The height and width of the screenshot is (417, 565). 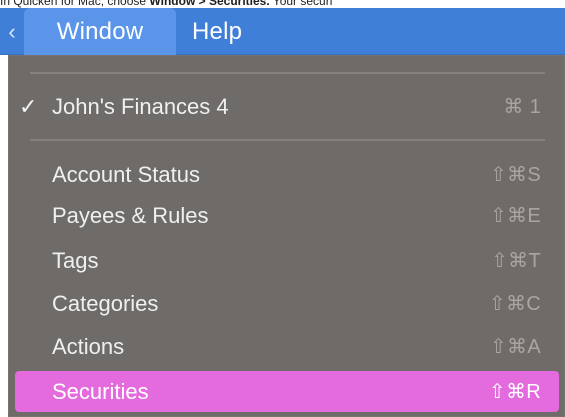 I want to click on menu-item-label: Tags, so click(x=75, y=260).